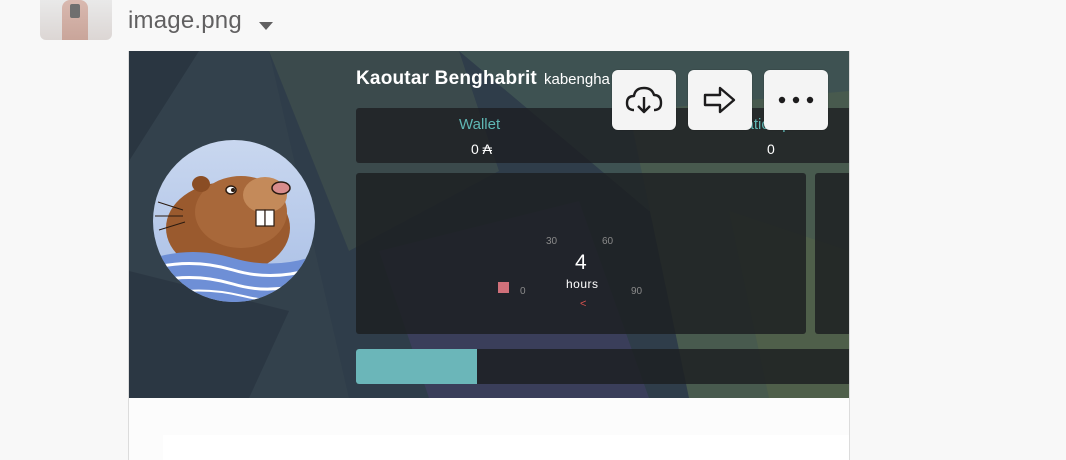  Describe the element at coordinates (771, 149) in the screenshot. I see `evaluation-points-value: 0` at that location.